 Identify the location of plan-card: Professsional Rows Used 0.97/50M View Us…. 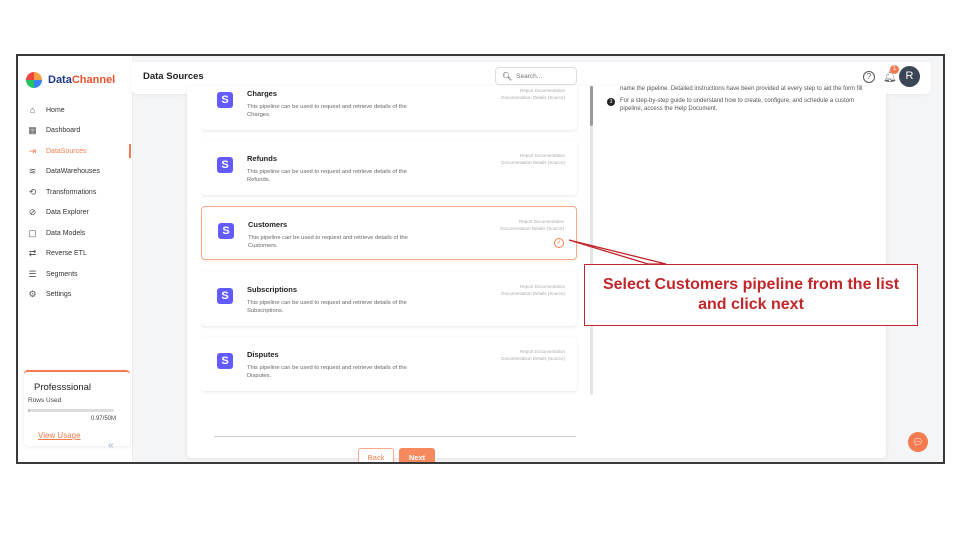
(77, 408).